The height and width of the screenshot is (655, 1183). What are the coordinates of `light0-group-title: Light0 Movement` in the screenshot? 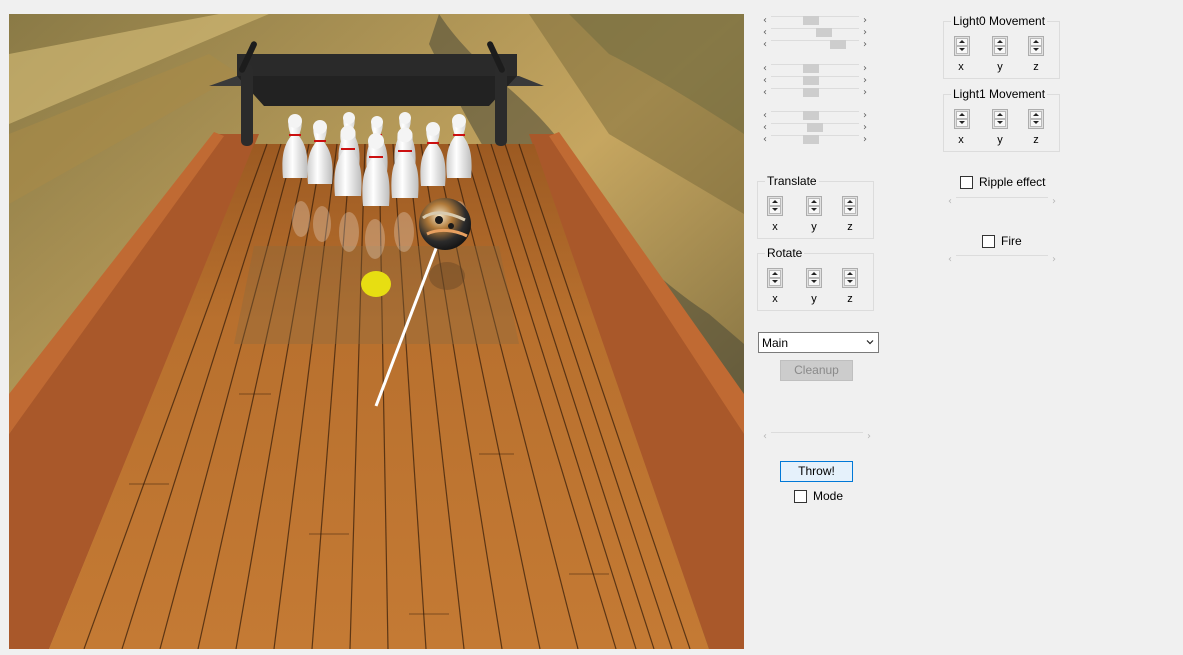 It's located at (999, 21).